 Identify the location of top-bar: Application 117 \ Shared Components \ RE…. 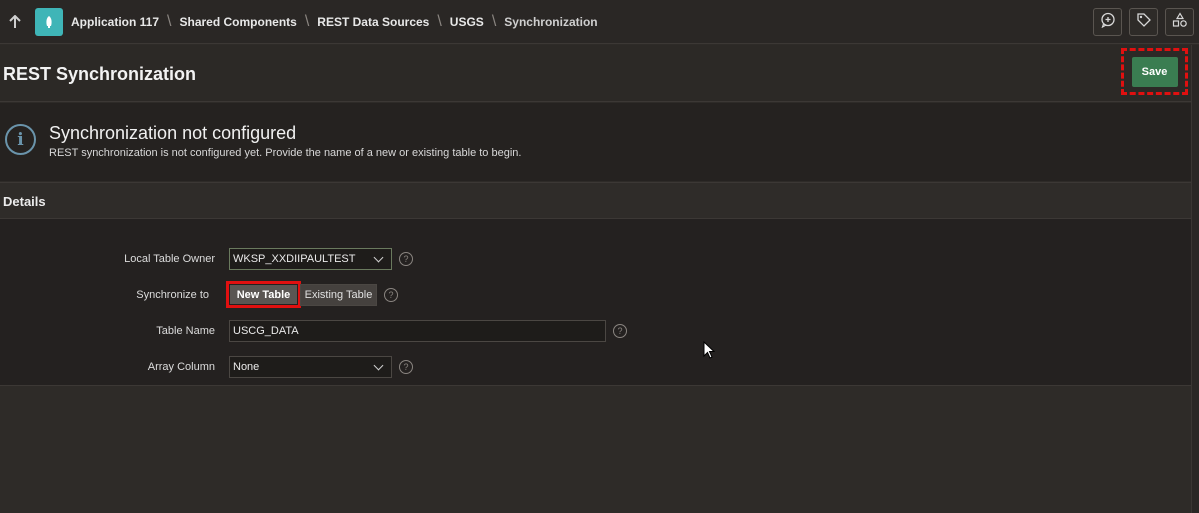
(599, 22).